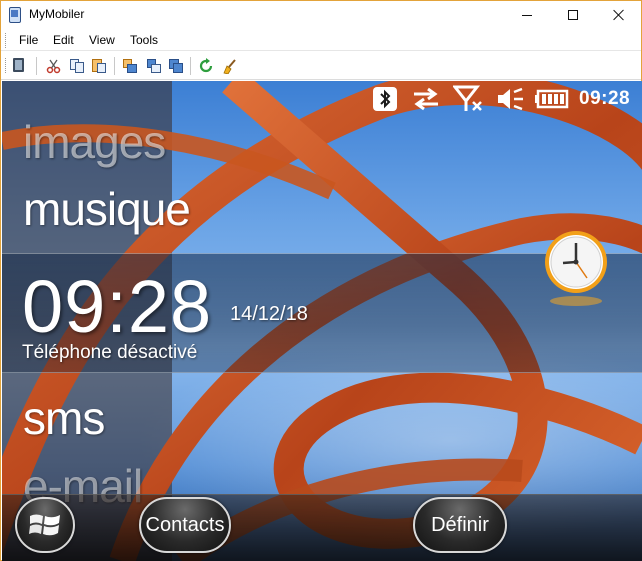  I want to click on windows-logo-icon, so click(44, 525).